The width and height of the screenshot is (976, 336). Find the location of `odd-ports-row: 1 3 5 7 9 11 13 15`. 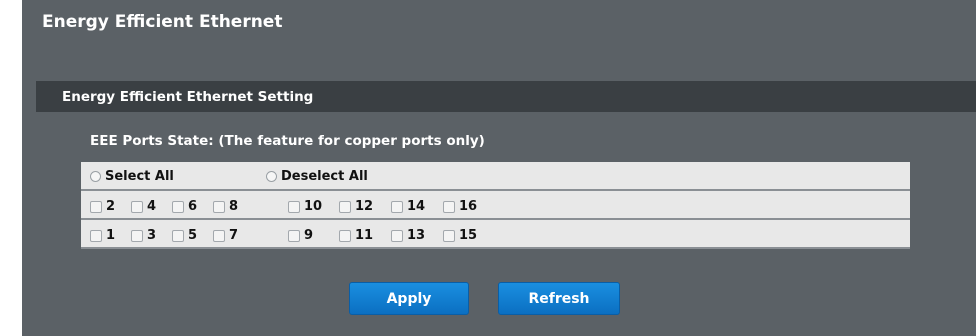

odd-ports-row: 1 3 5 7 9 11 13 15 is located at coordinates (495, 234).